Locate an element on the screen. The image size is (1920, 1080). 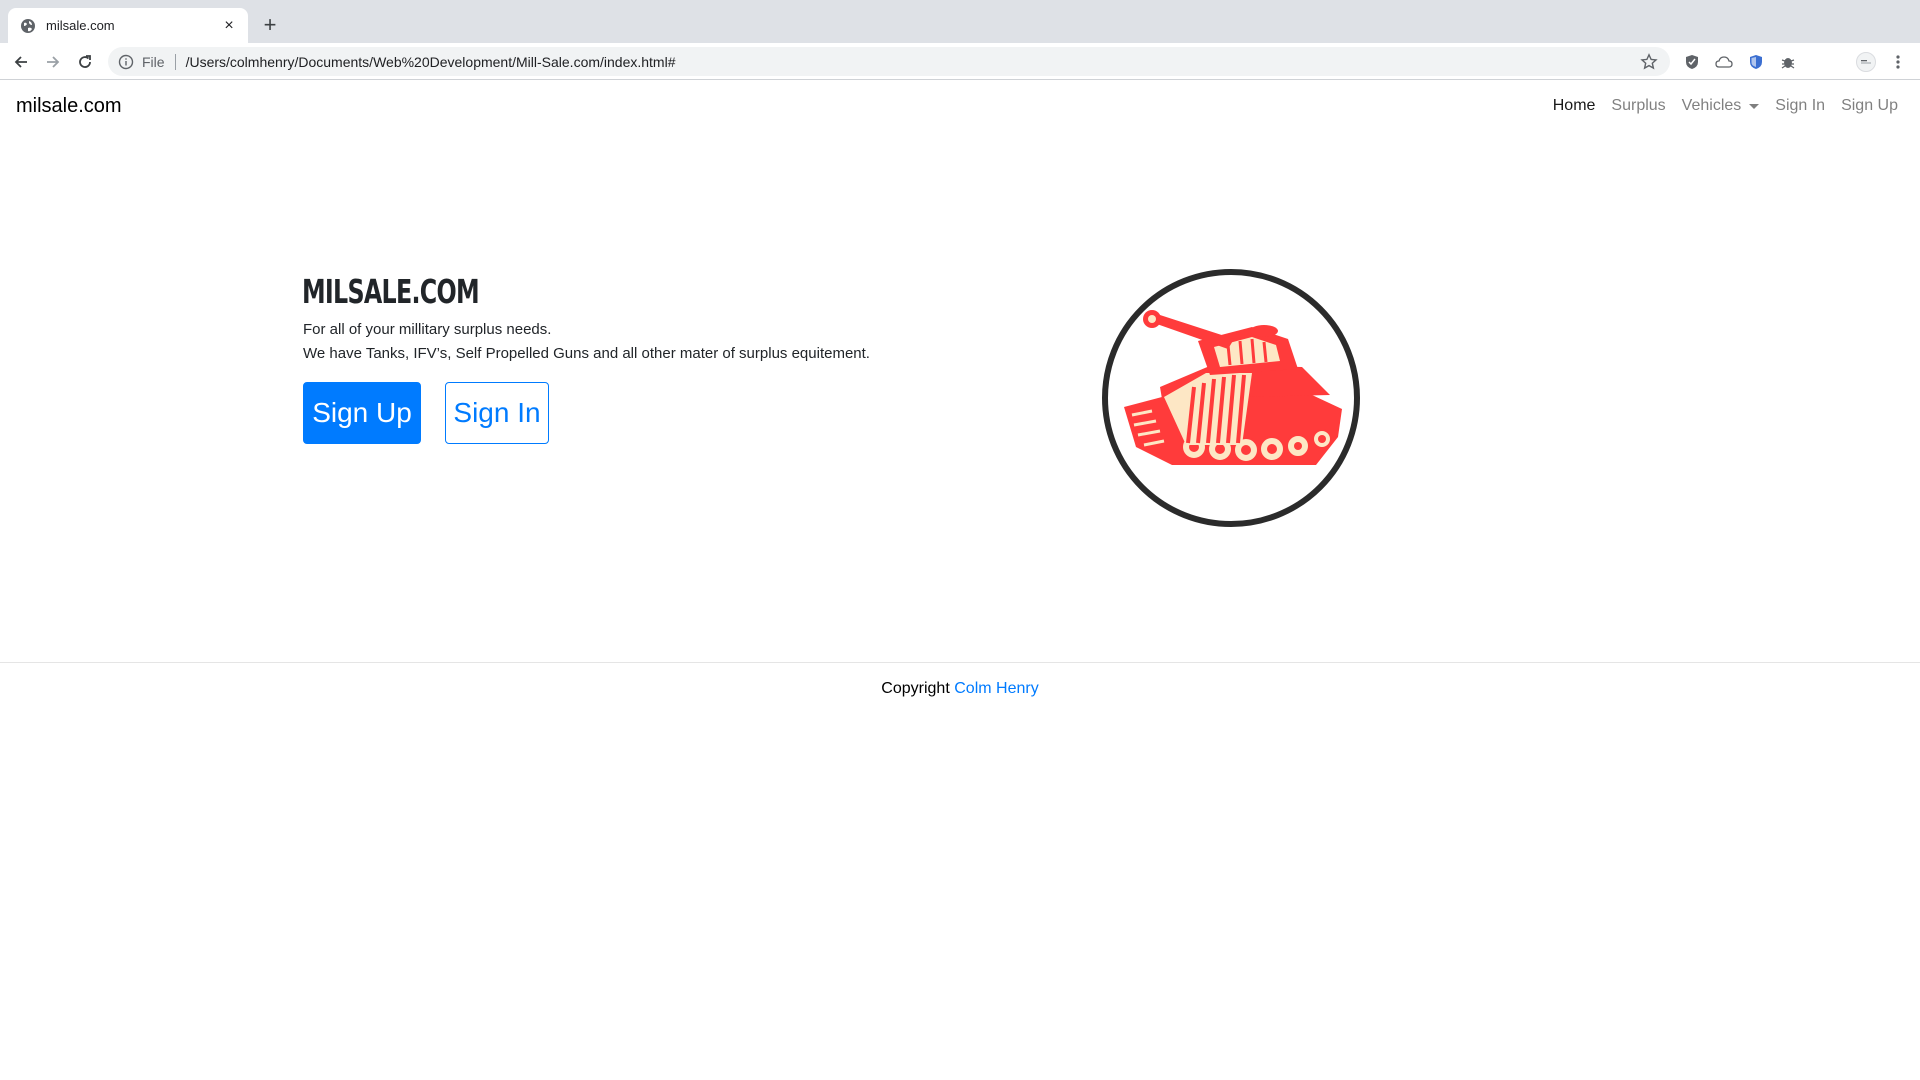
reload-icon is located at coordinates (85, 61).